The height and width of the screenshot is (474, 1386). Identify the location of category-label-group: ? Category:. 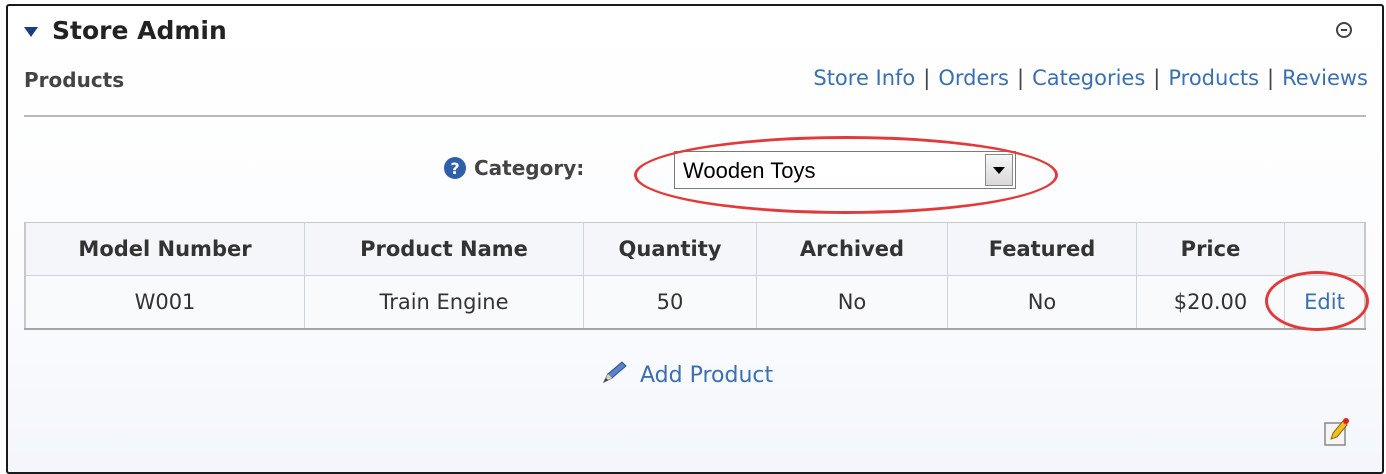
(514, 168).